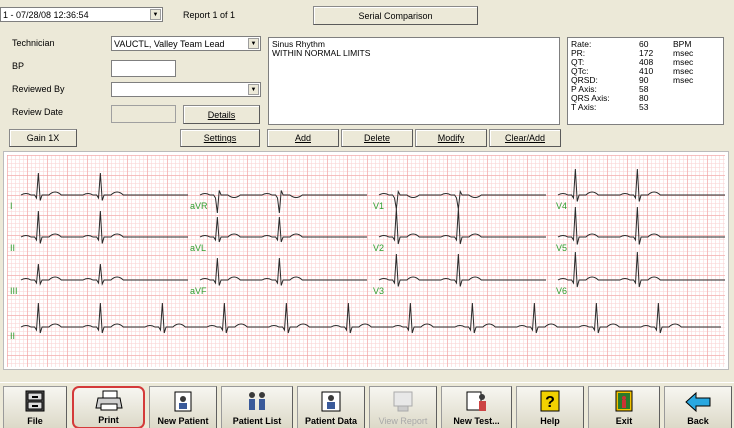  Describe the element at coordinates (584, 107) in the screenshot. I see `measurement-label: T Axis:` at that location.